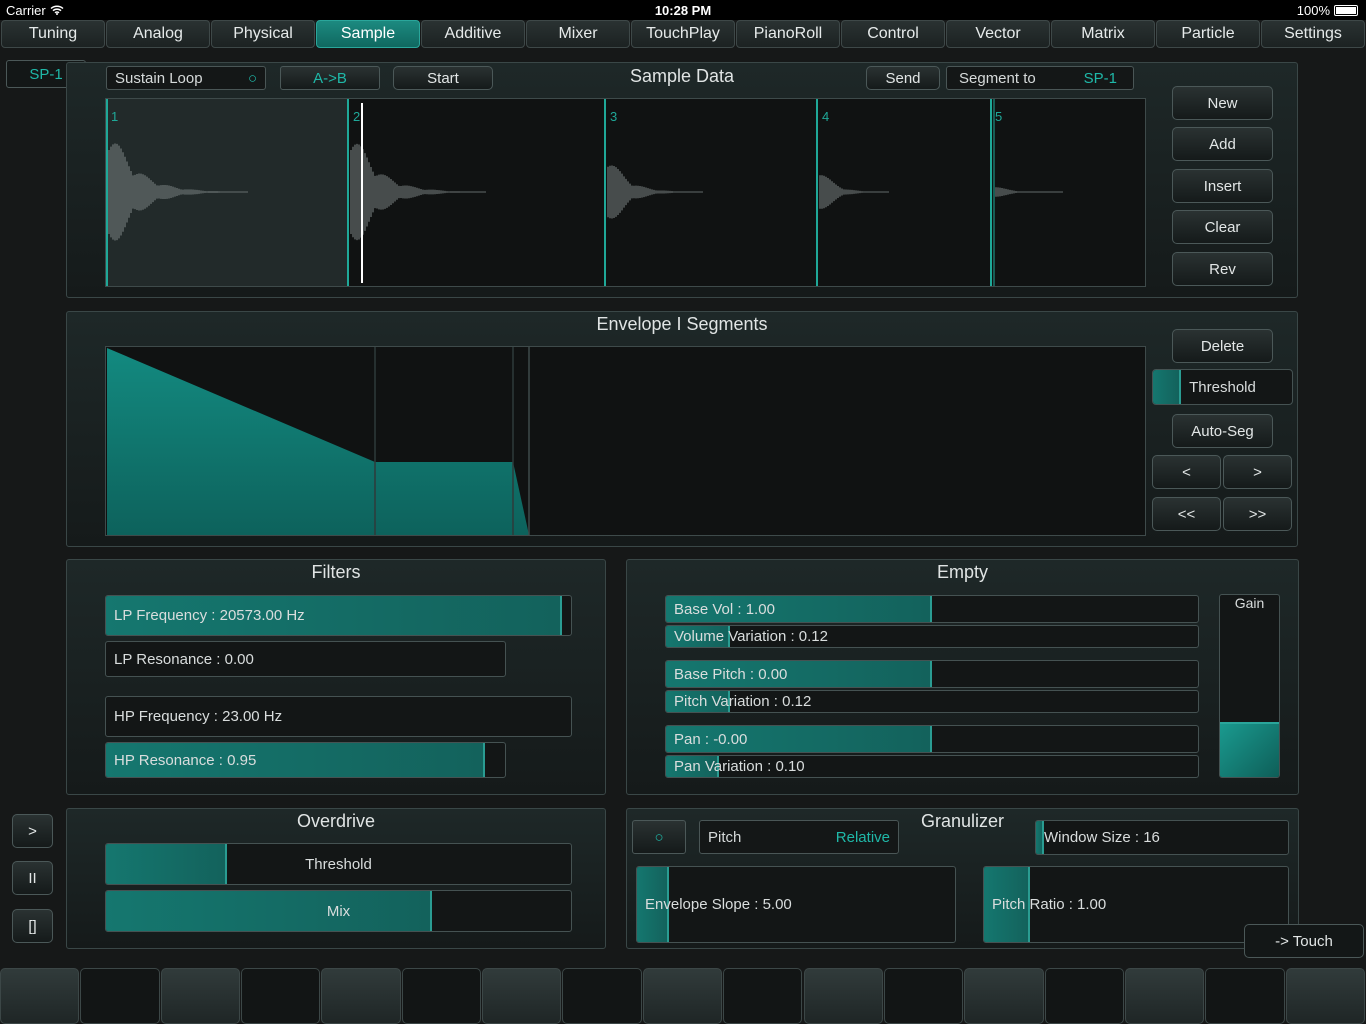 This screenshot has height=1024, width=1366. What do you see at coordinates (1040, 78) in the screenshot?
I see `segment-to-selector: Segment to SP-1` at bounding box center [1040, 78].